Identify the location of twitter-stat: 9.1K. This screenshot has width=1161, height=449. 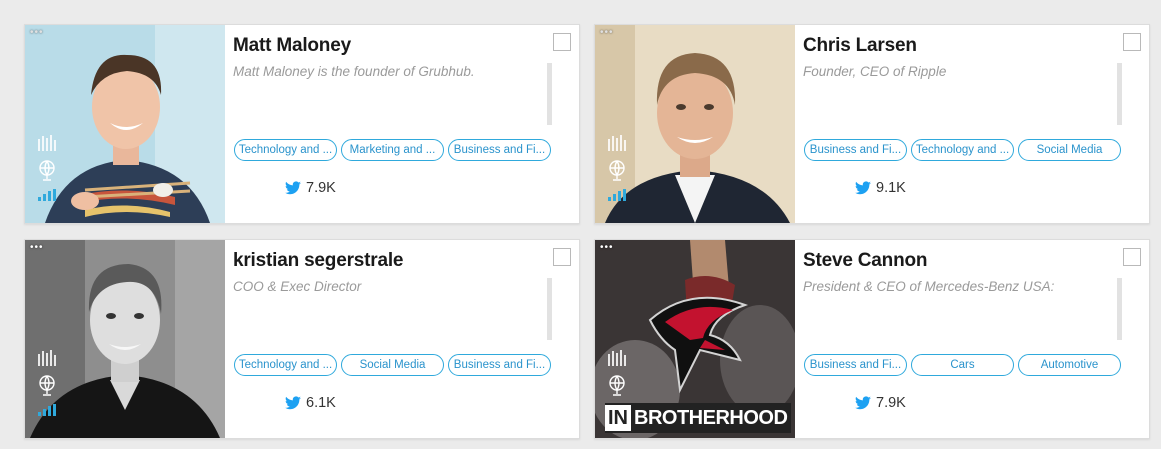
(880, 188).